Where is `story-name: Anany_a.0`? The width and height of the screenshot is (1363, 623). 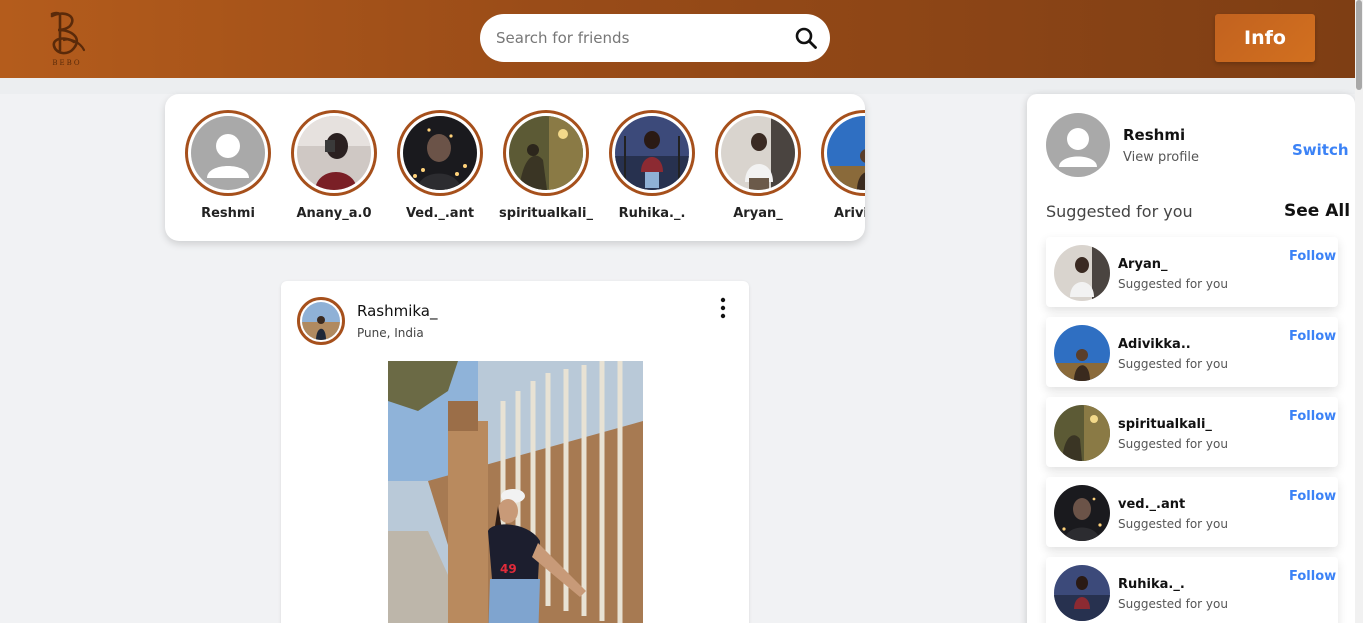 story-name: Anany_a.0 is located at coordinates (334, 213).